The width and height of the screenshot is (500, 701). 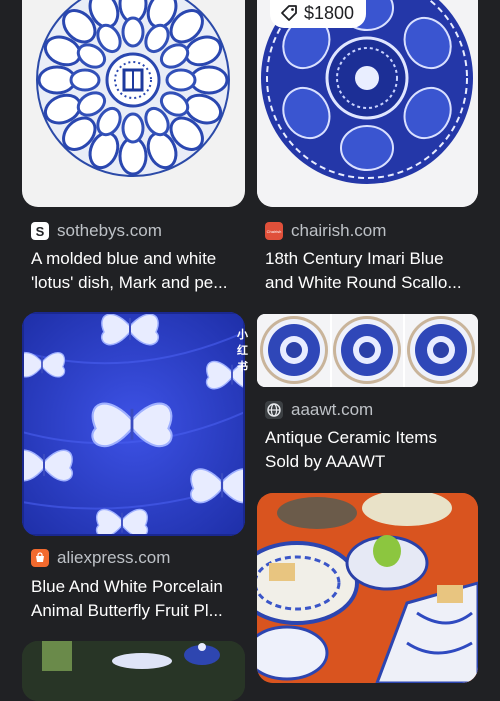 I want to click on result-source: aliexpress.com, so click(x=114, y=557).